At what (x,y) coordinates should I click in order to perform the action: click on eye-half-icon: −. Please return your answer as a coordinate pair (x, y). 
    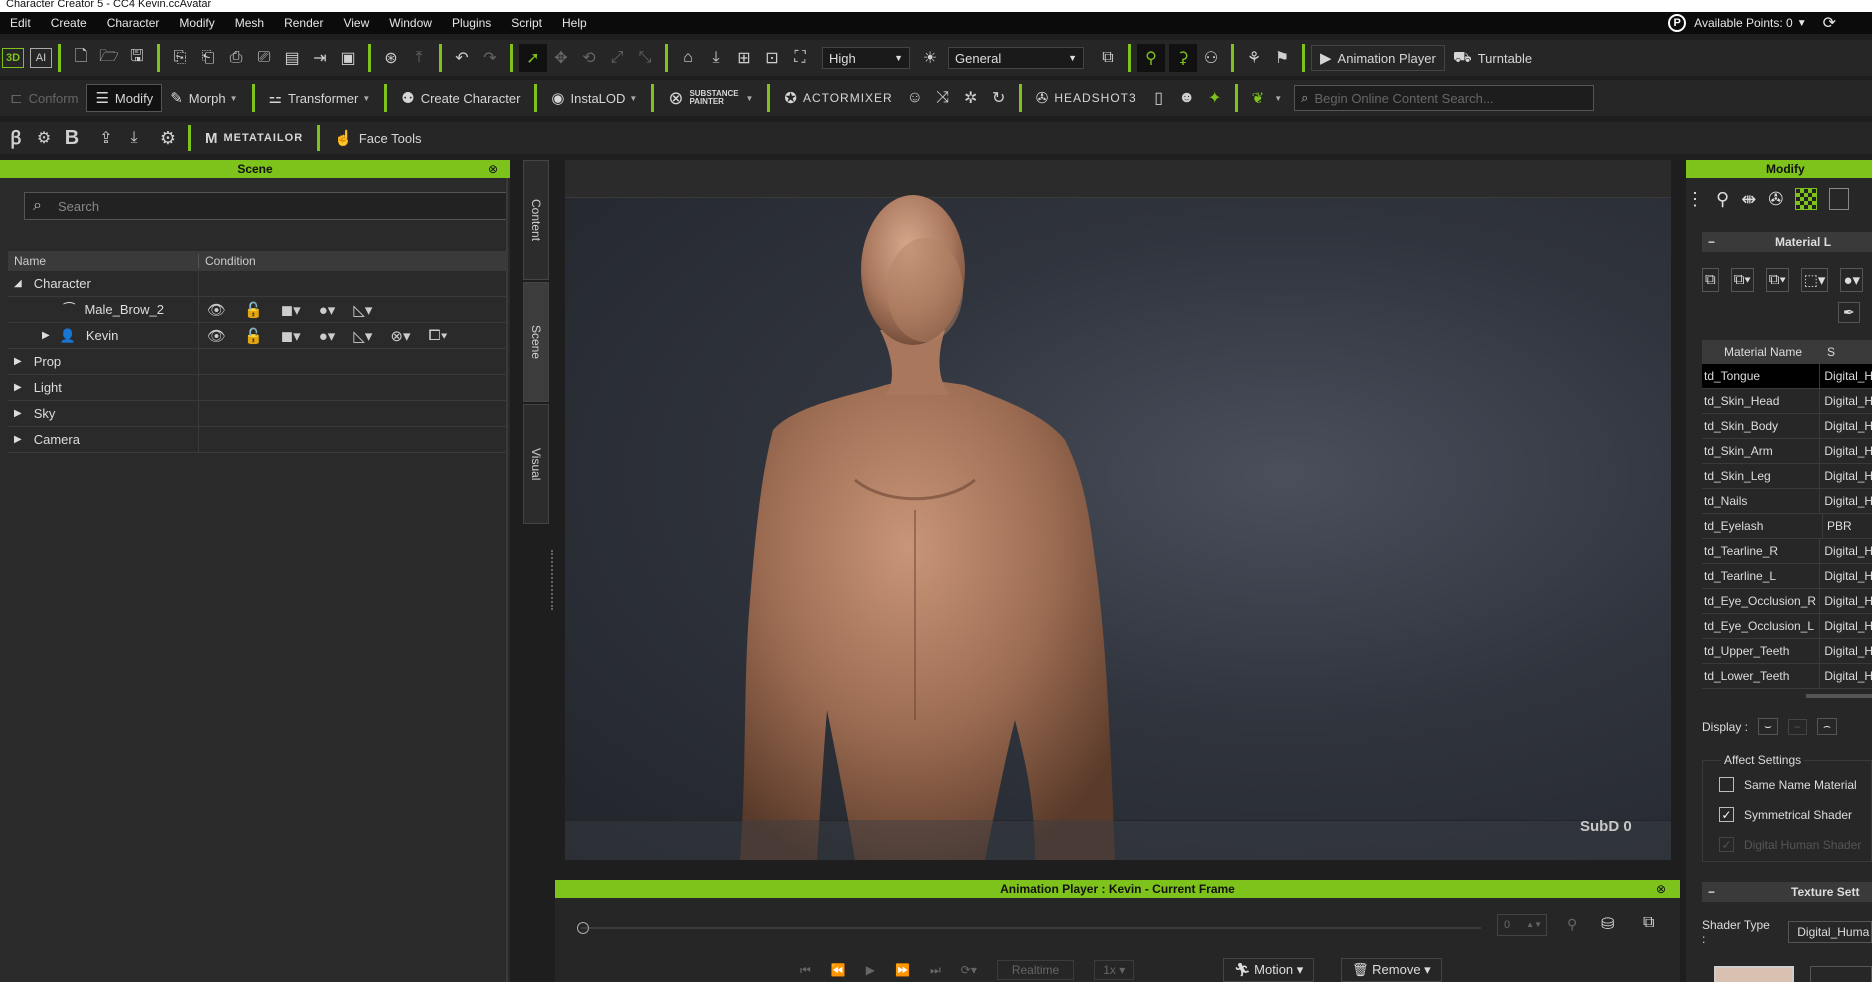
    Looking at the image, I should click on (1797, 726).